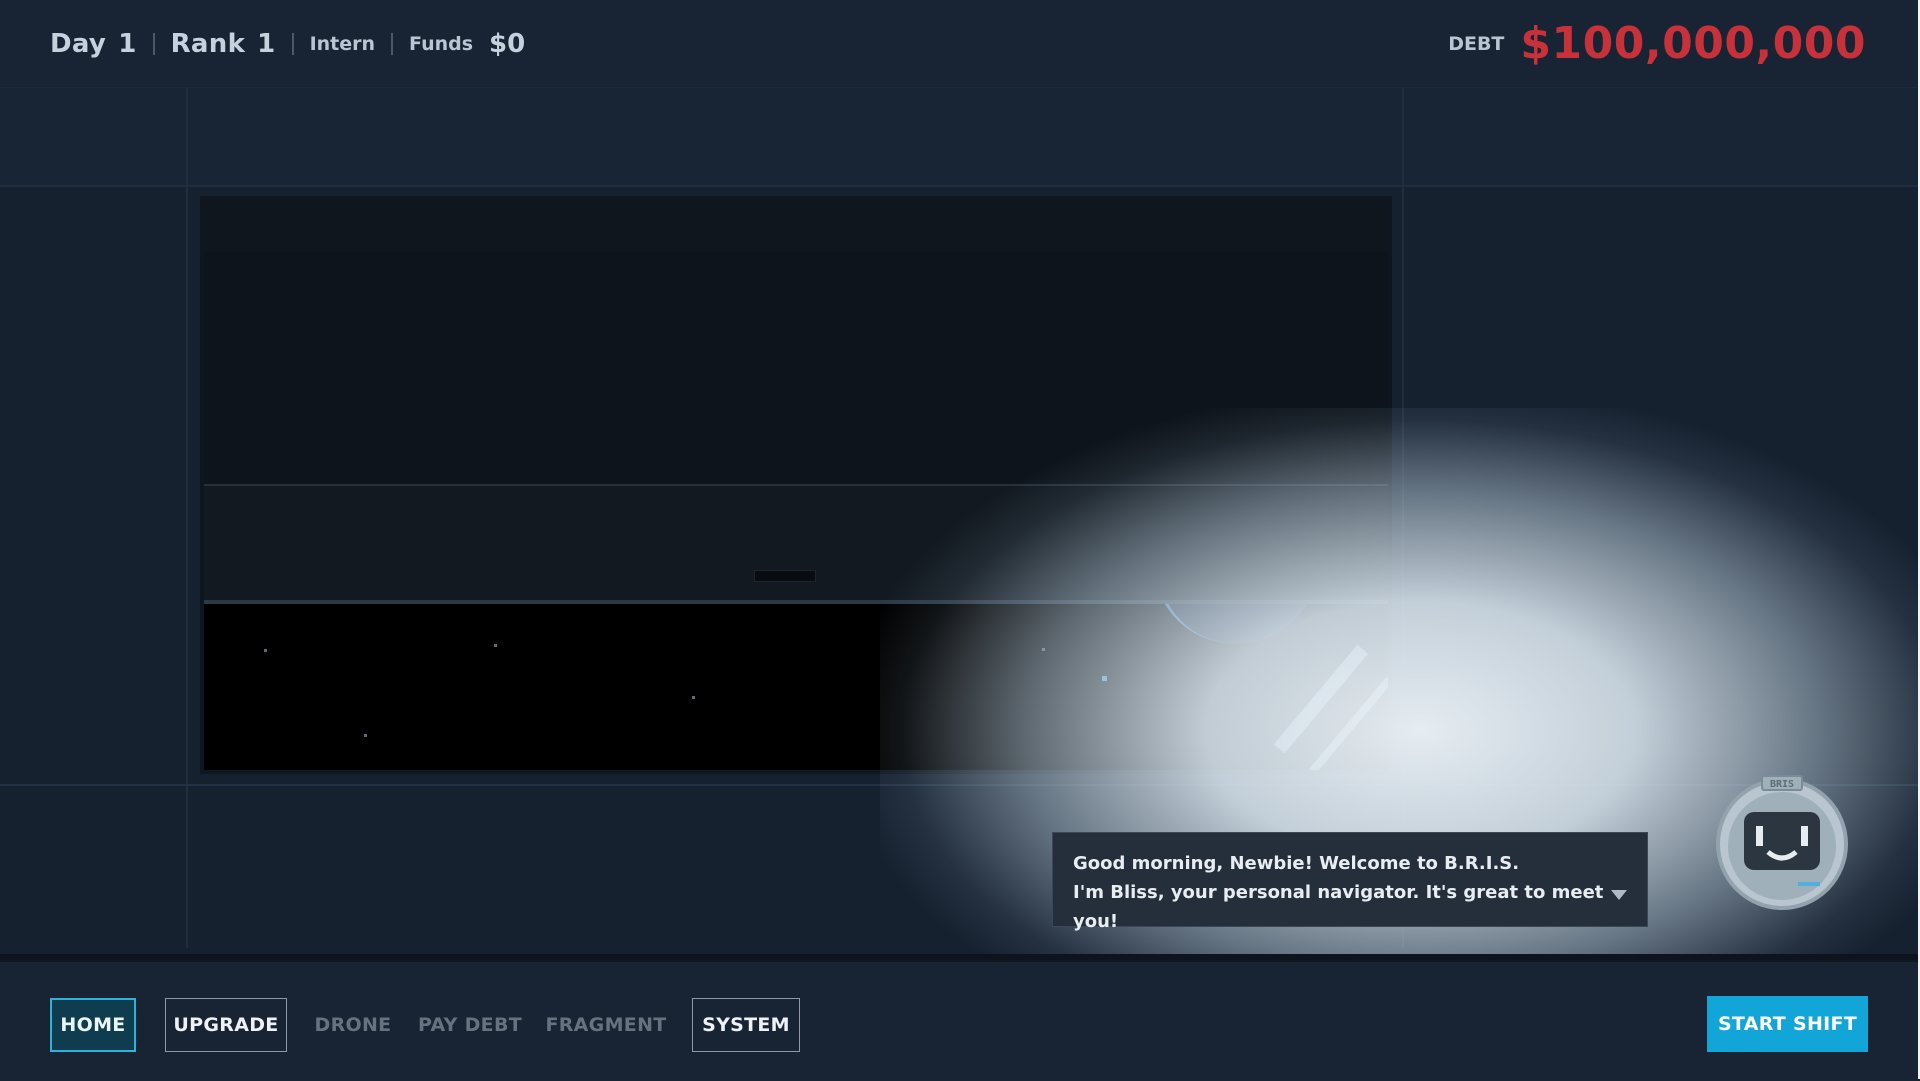 The width and height of the screenshot is (1920, 1081). I want to click on start-shift-button: START SHIFT, so click(1787, 1024).